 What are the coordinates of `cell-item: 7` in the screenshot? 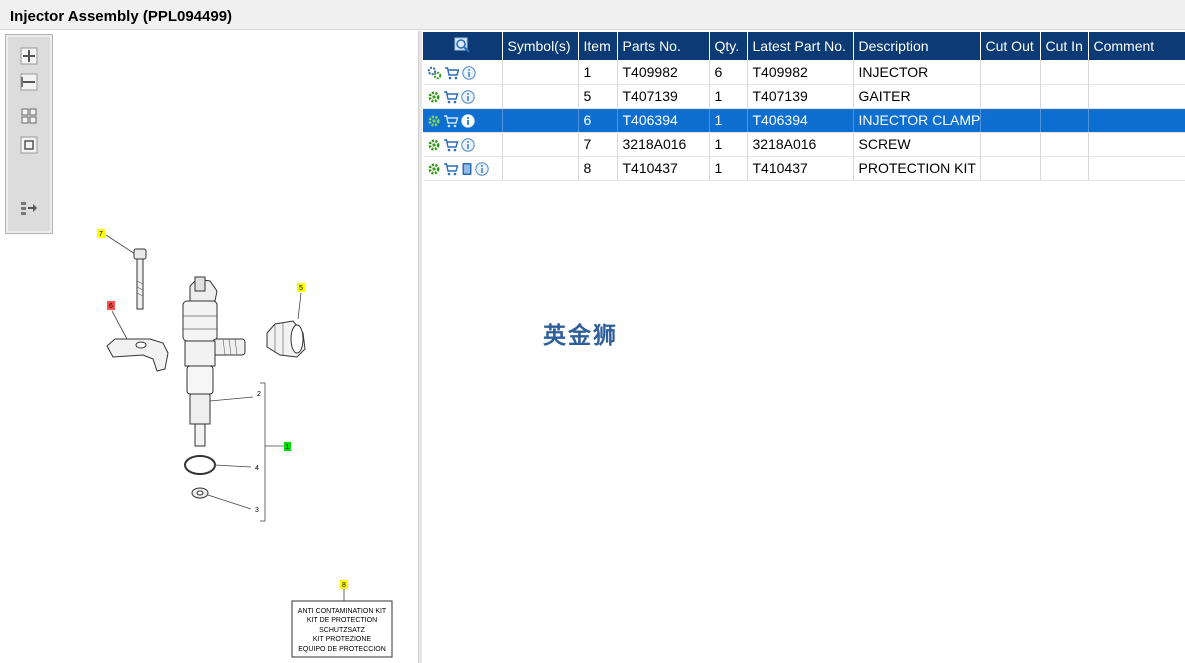 It's located at (598, 144).